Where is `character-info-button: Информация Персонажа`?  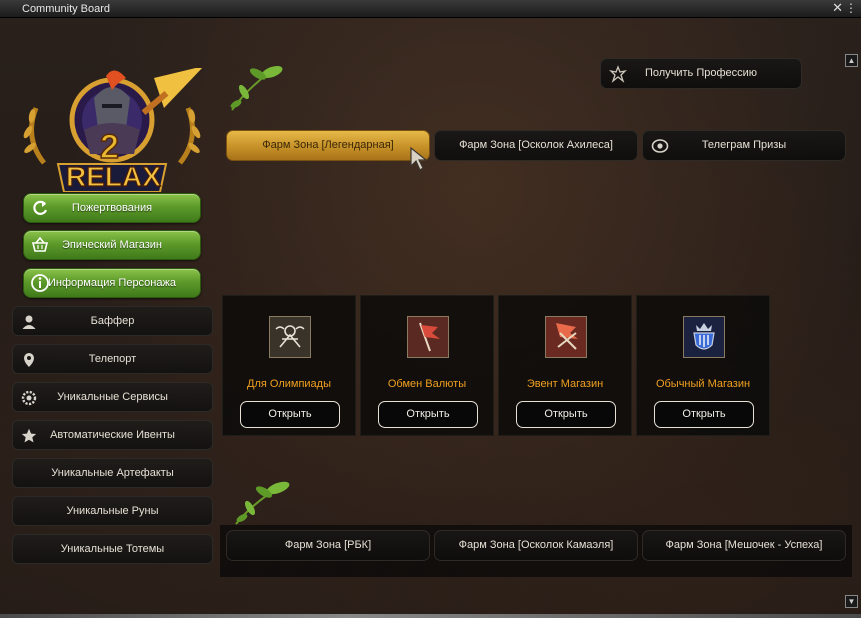
character-info-button: Информация Персонажа is located at coordinates (112, 283).